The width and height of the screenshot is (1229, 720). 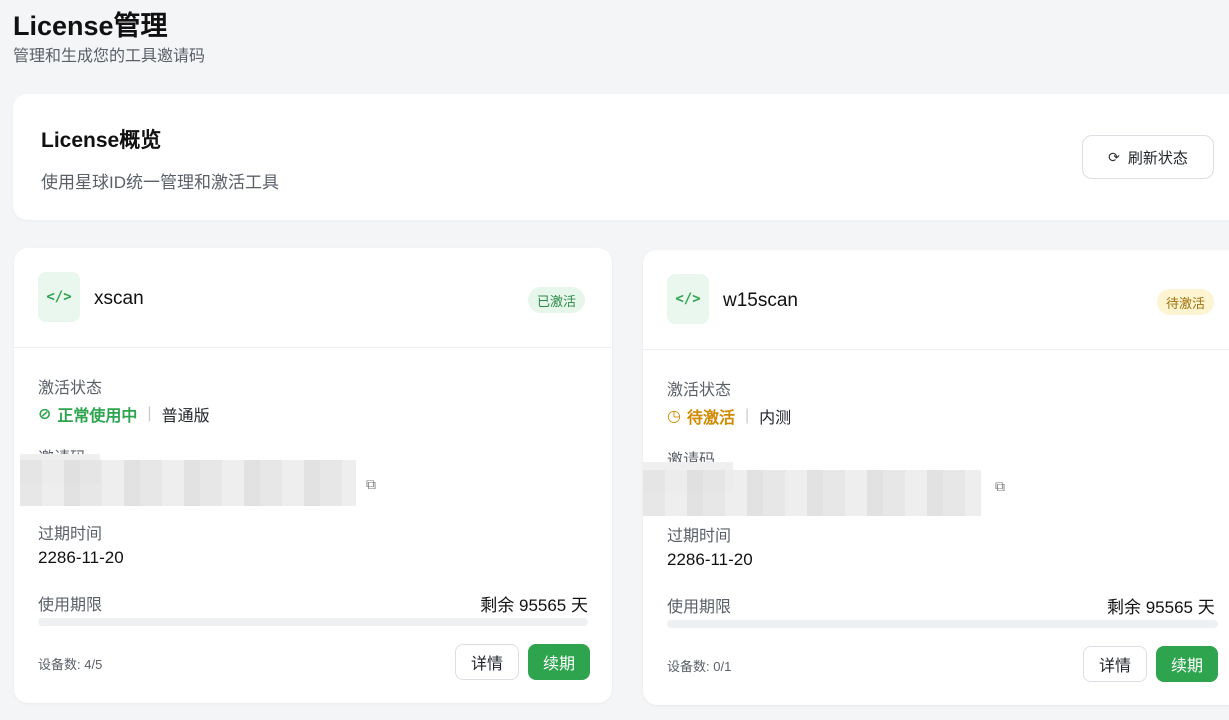 What do you see at coordinates (775, 418) in the screenshot?
I see `plan-name: 内测` at bounding box center [775, 418].